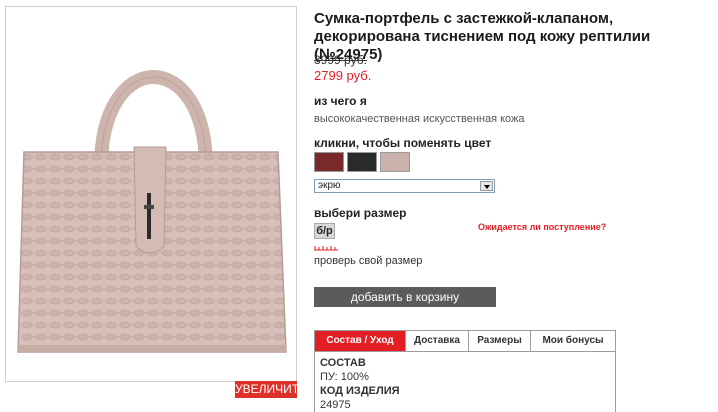  What do you see at coordinates (340, 101) in the screenshot?
I see `material-label: из чего я` at bounding box center [340, 101].